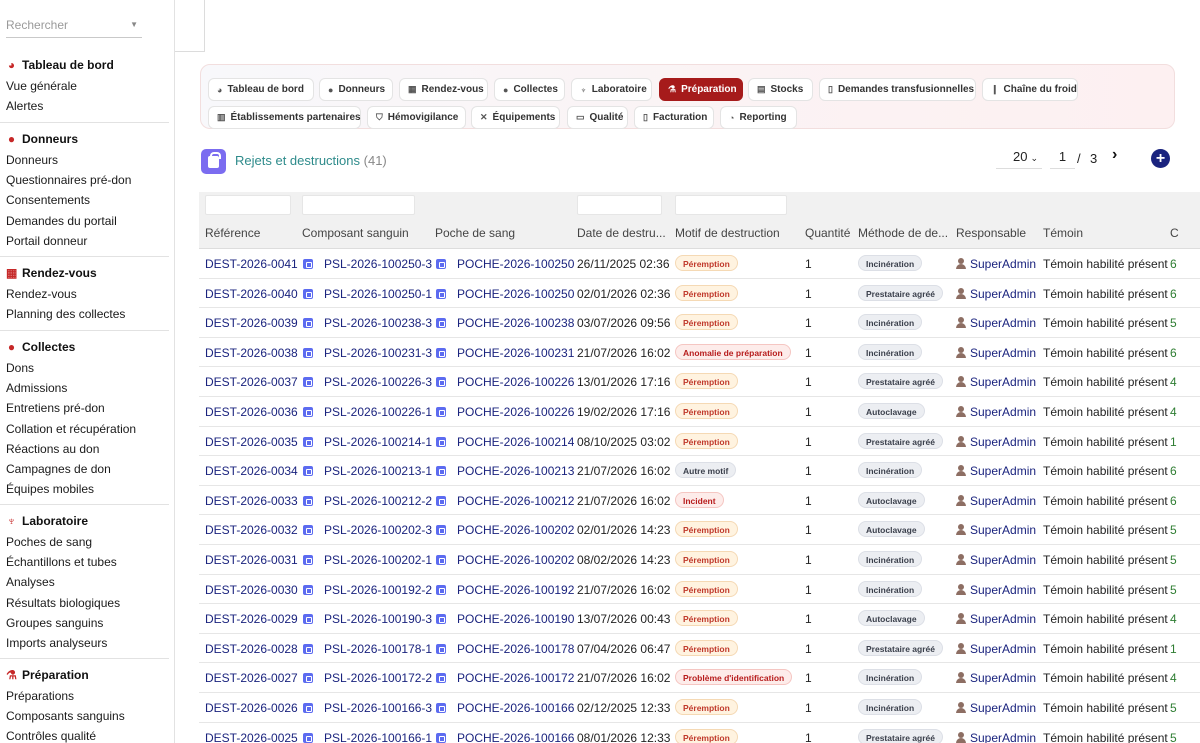 Image resolution: width=1200 pixels, height=743 pixels. What do you see at coordinates (251, 323) in the screenshot?
I see `reference-link: DEST-2026-0039` at bounding box center [251, 323].